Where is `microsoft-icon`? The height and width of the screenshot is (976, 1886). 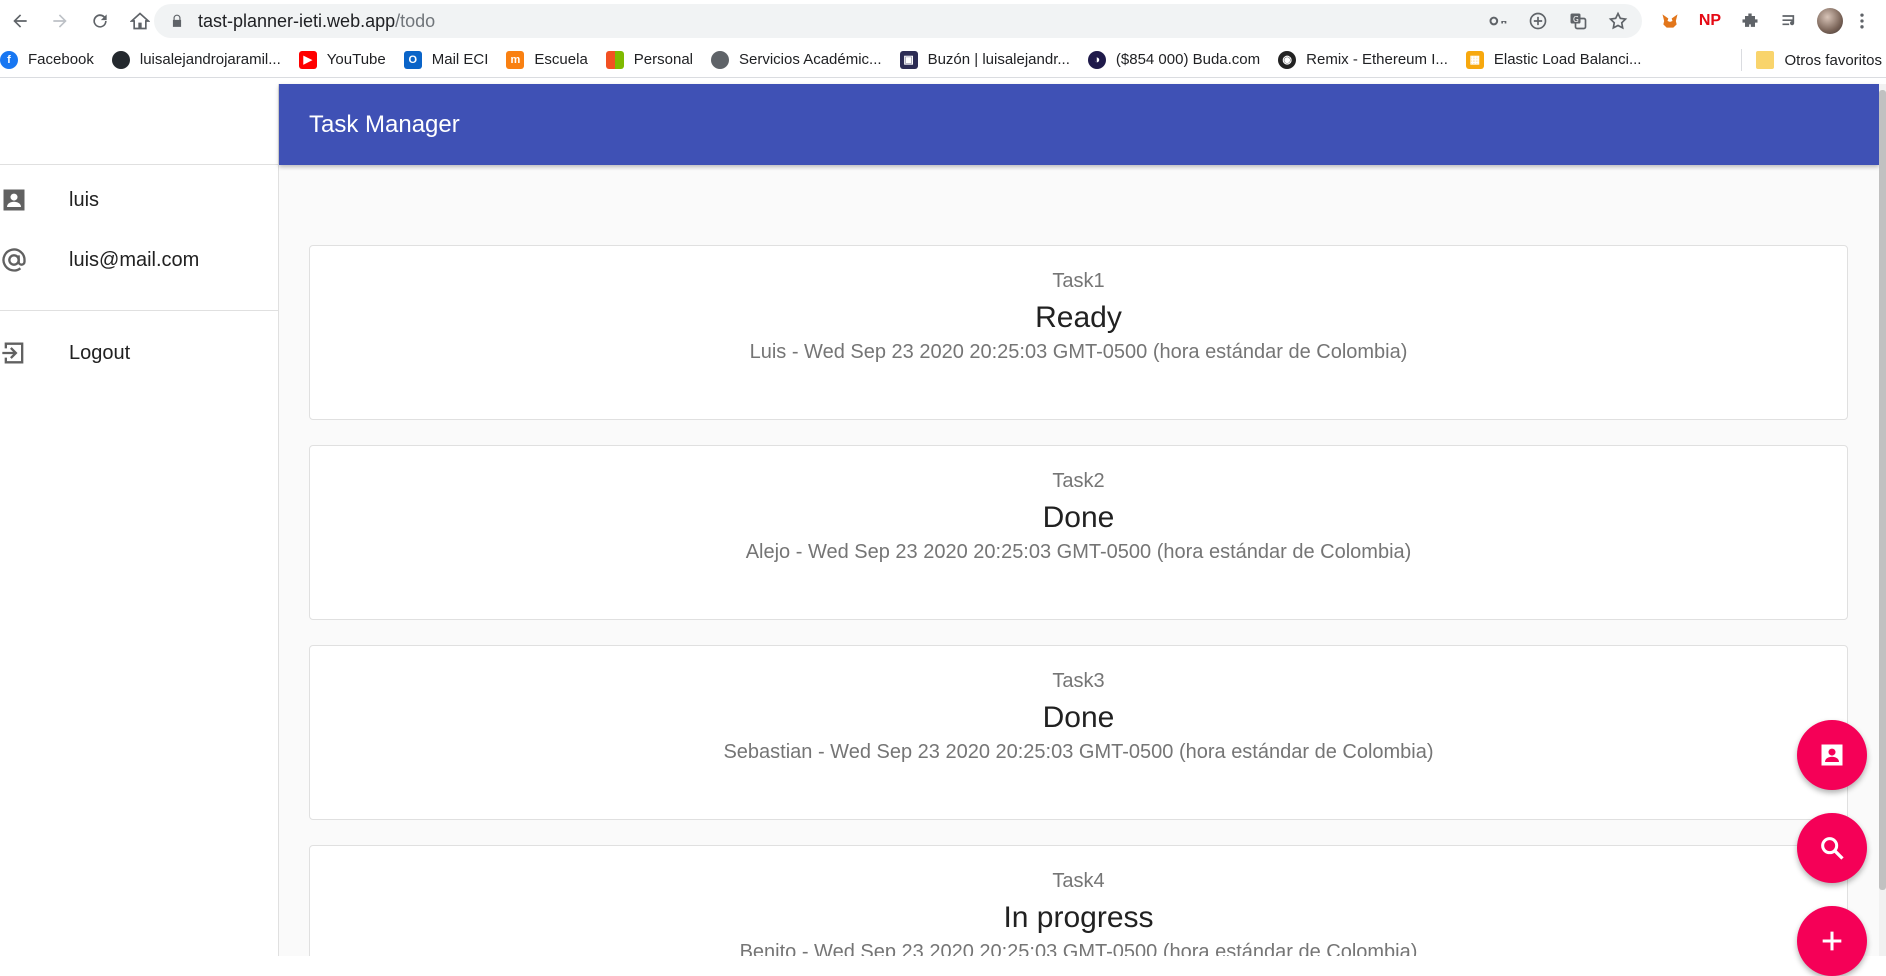
microsoft-icon is located at coordinates (614, 59).